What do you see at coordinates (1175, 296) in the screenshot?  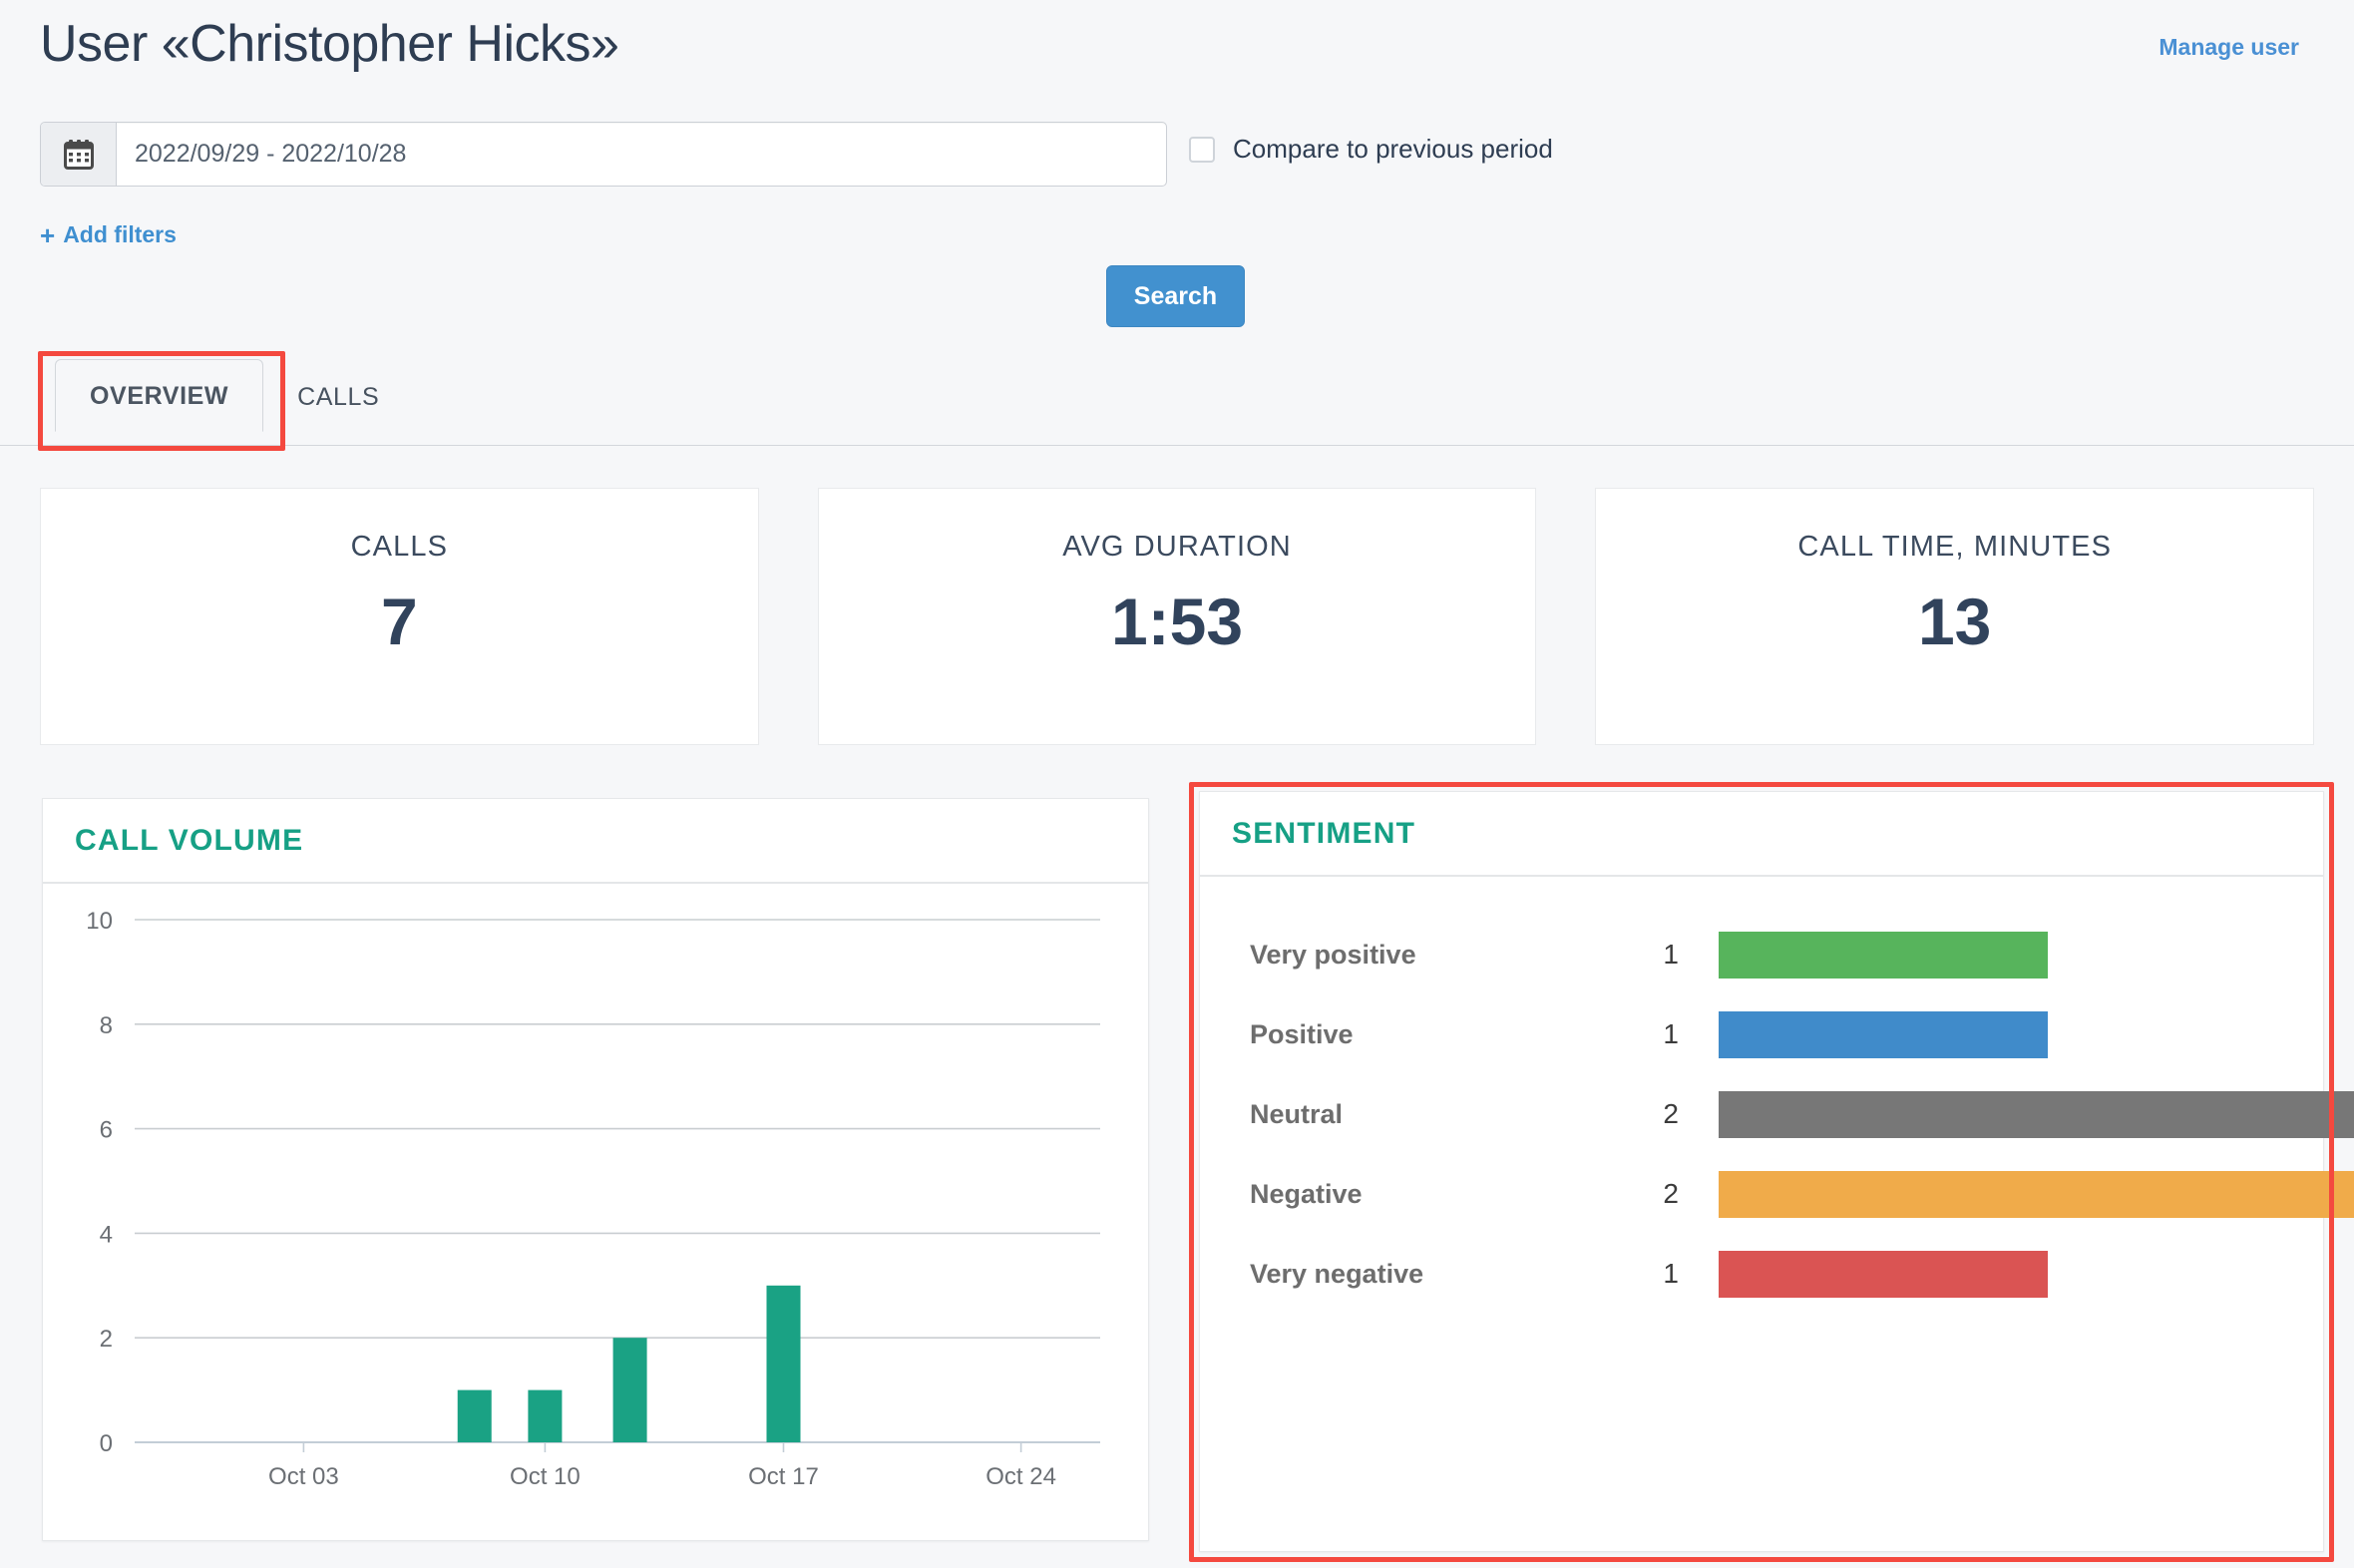 I see `search-button: Search` at bounding box center [1175, 296].